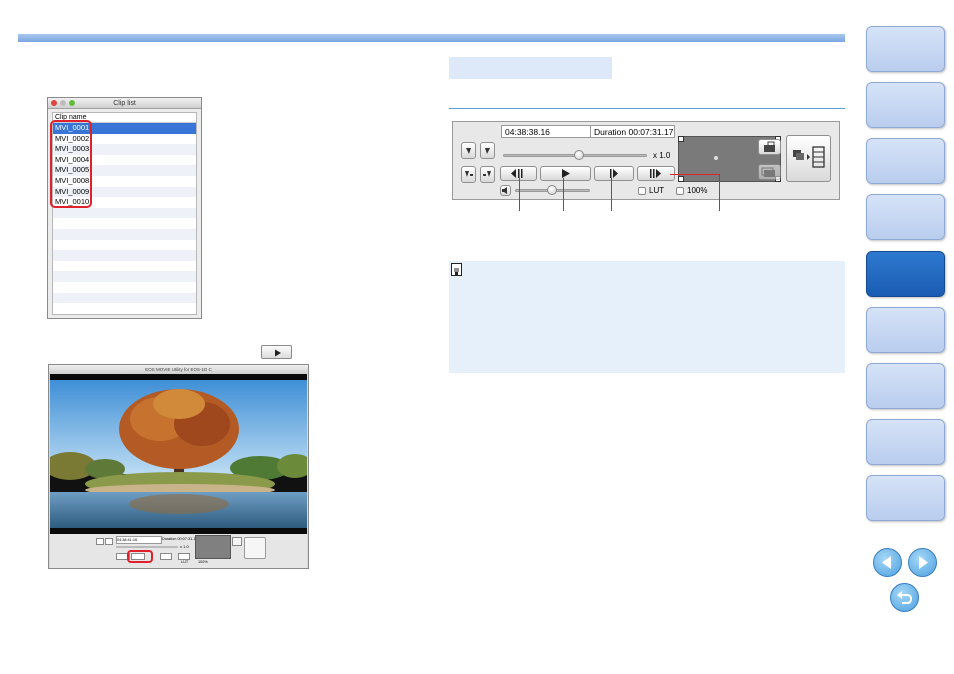 Image resolution: width=954 pixels, height=674 pixels. What do you see at coordinates (552, 190) in the screenshot?
I see `volume-slider-knob` at bounding box center [552, 190].